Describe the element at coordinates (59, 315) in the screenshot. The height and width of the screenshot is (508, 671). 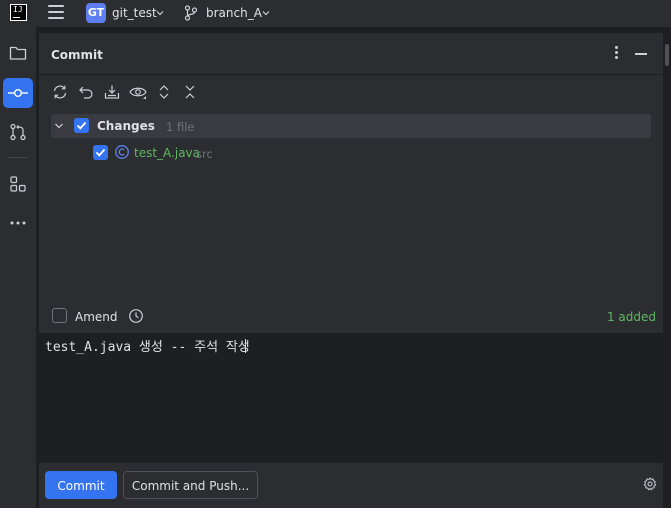
I see `amend-checkbox` at that location.